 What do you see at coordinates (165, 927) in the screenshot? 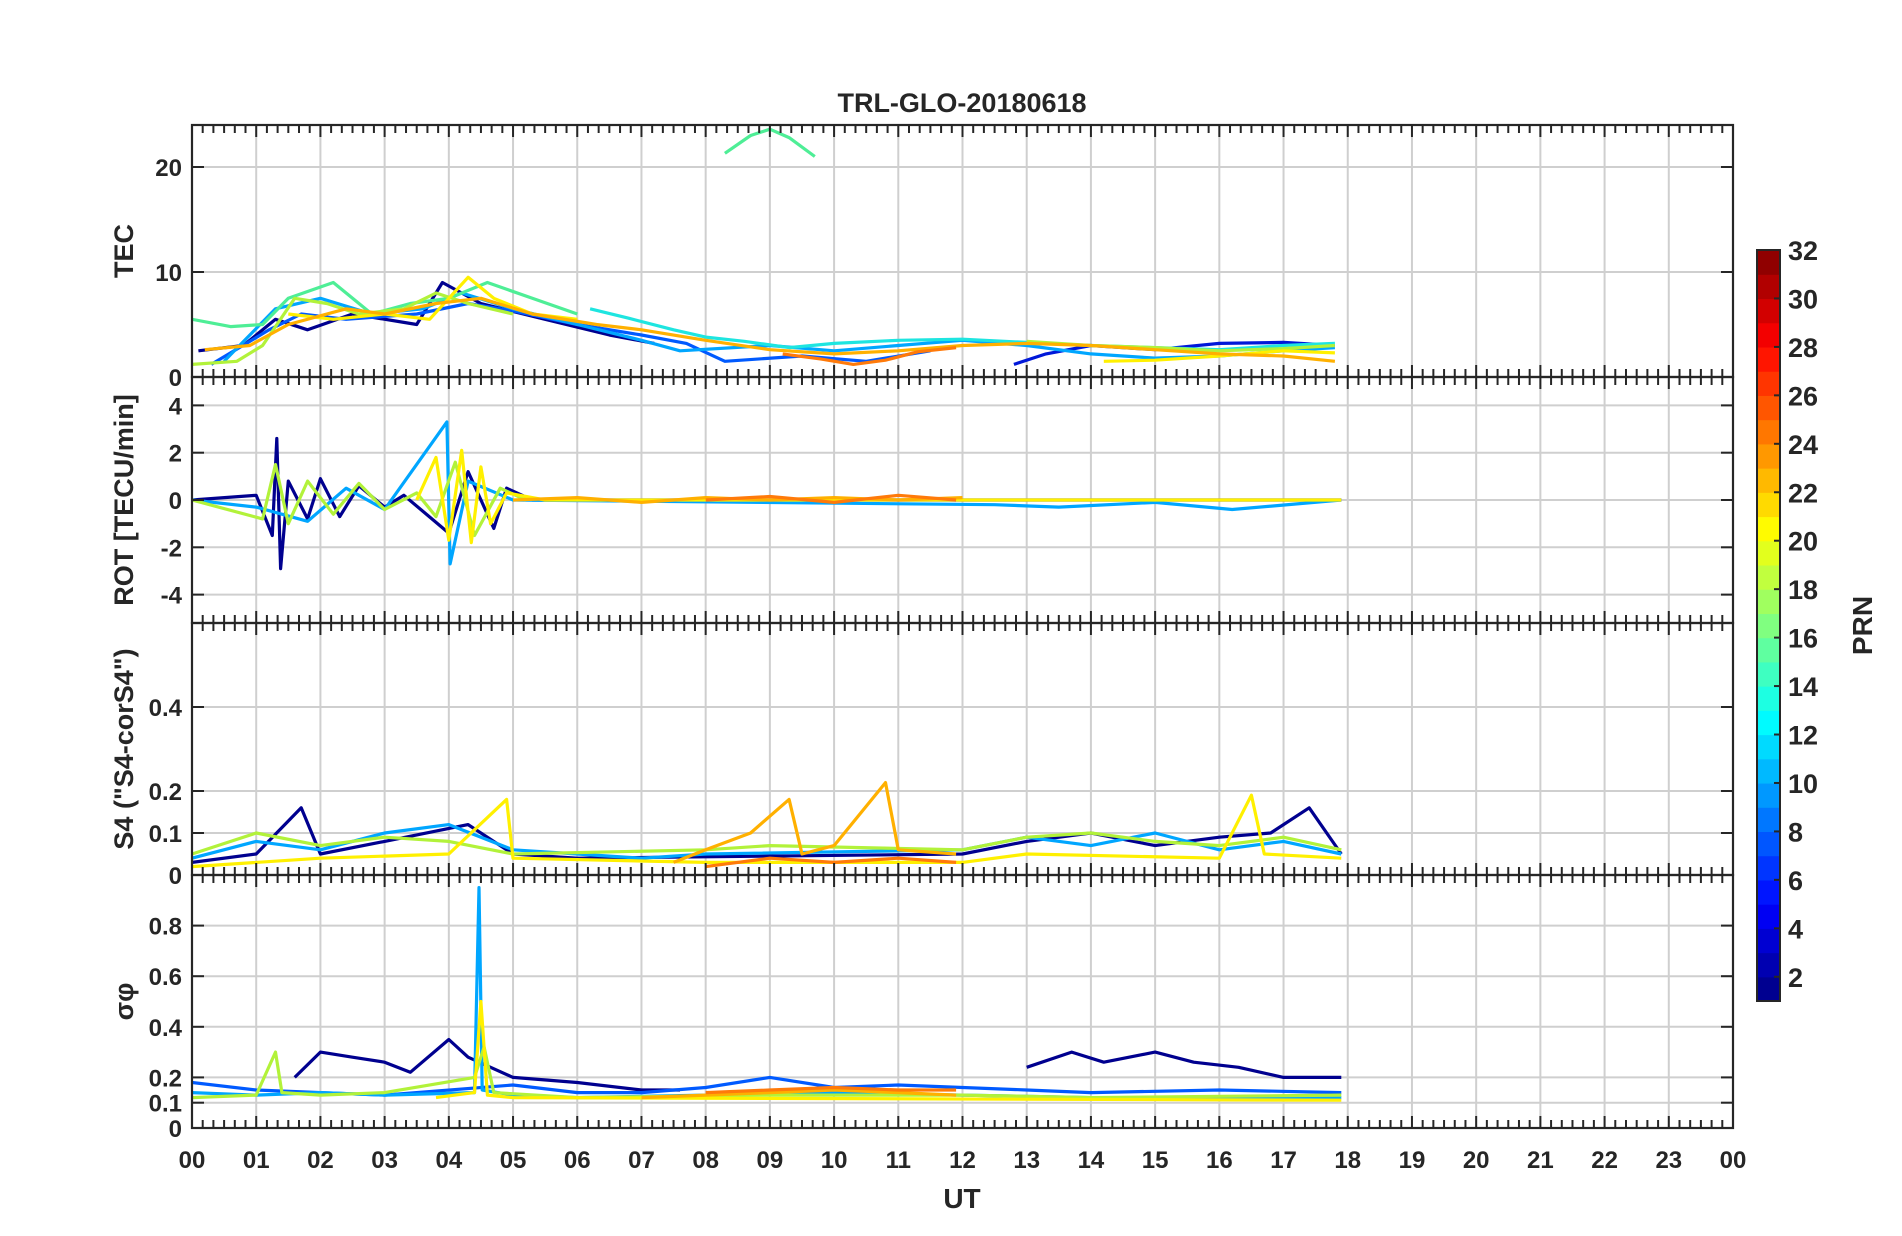
I see `panel-sigma-y-tick-label: 0.8` at bounding box center [165, 927].